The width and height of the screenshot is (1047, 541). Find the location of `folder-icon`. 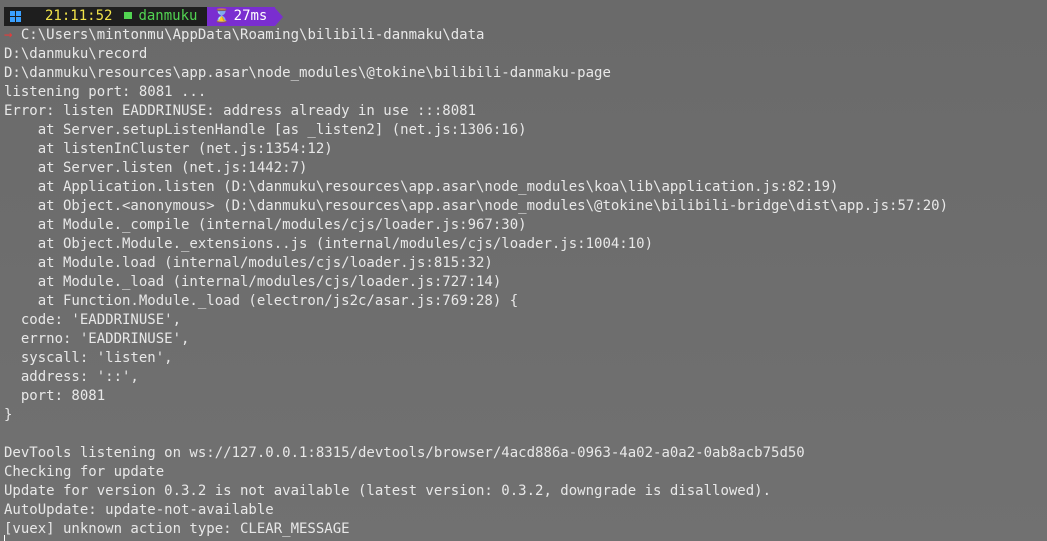

folder-icon is located at coordinates (128, 15).